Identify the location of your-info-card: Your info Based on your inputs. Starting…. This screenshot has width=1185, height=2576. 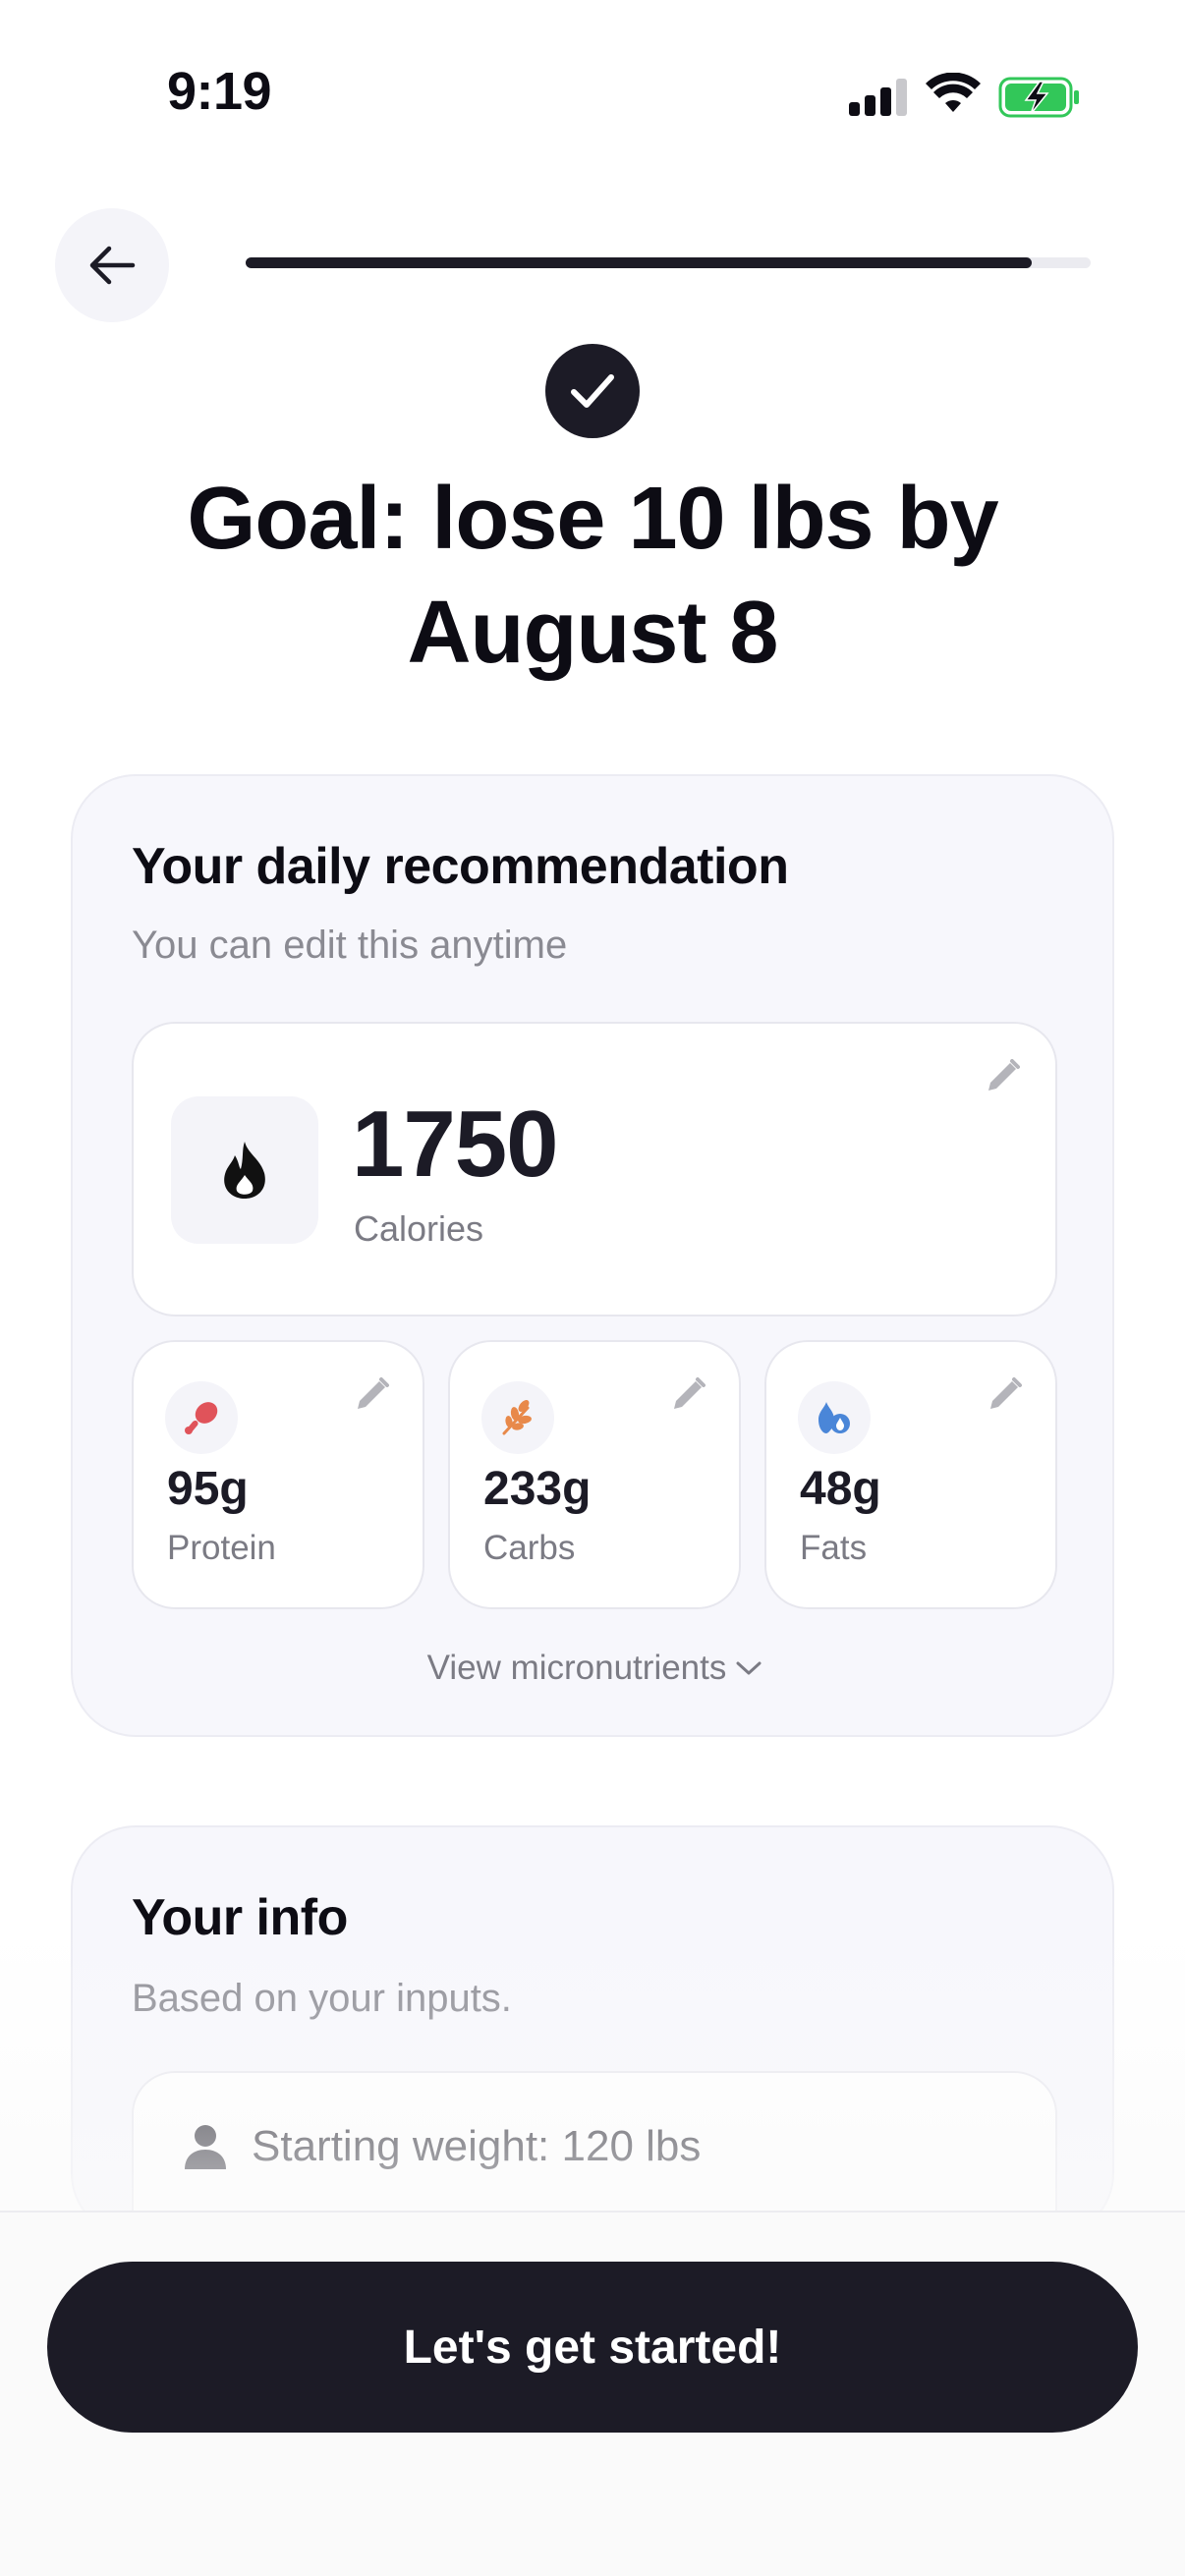
(592, 2031).